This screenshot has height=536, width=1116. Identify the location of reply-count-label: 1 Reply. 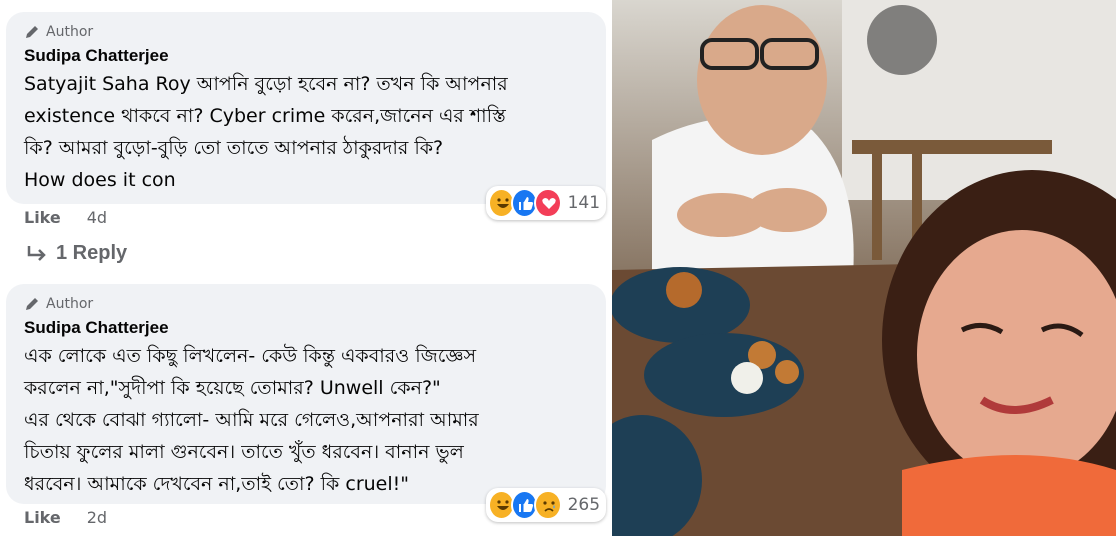
(91, 253).